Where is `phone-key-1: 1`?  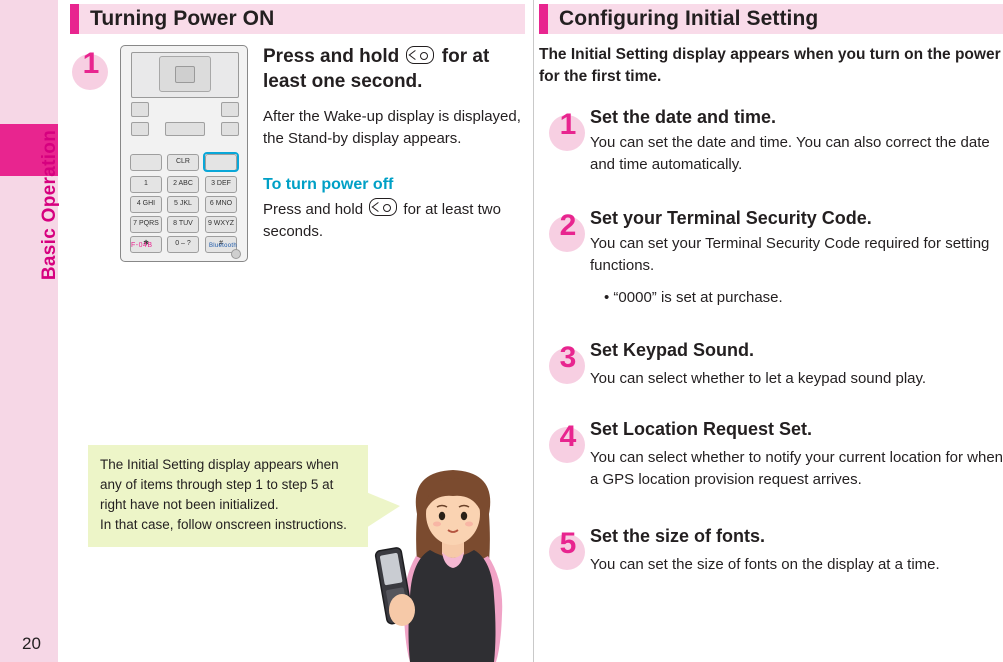 phone-key-1: 1 is located at coordinates (146, 184).